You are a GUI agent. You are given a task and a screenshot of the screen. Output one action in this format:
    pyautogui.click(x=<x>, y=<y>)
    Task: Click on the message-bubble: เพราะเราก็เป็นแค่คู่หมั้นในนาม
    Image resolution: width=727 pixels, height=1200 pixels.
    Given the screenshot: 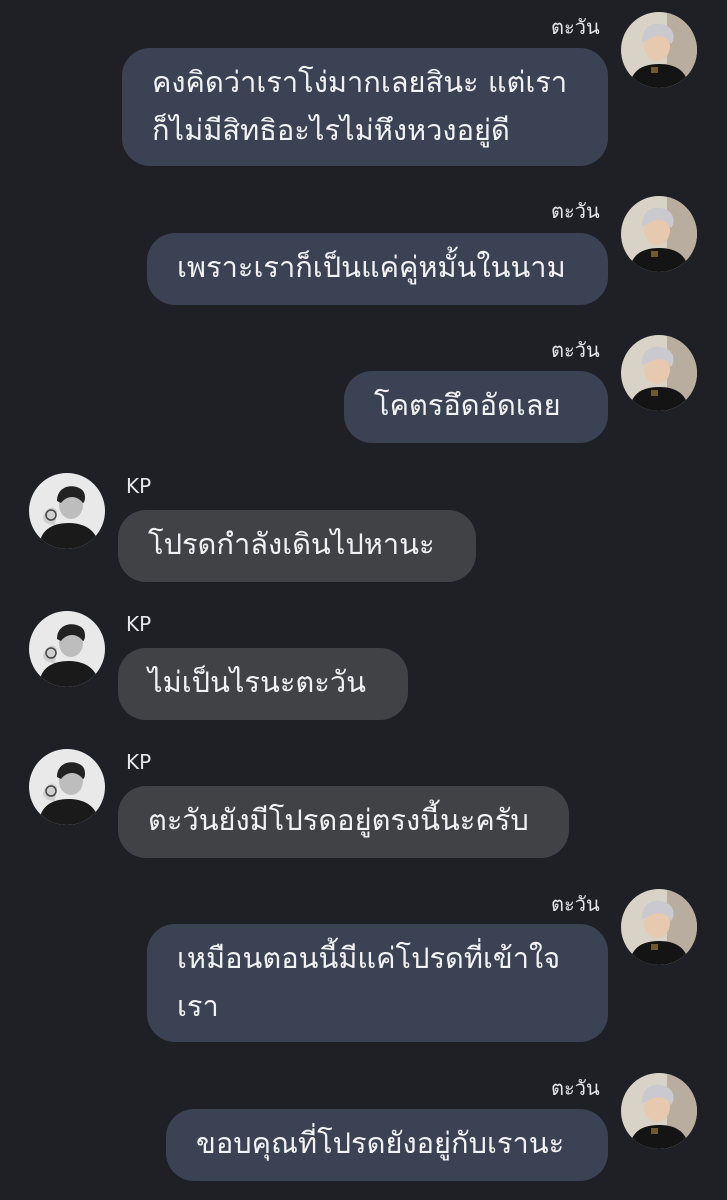 What is the action you would take?
    pyautogui.click(x=377, y=269)
    